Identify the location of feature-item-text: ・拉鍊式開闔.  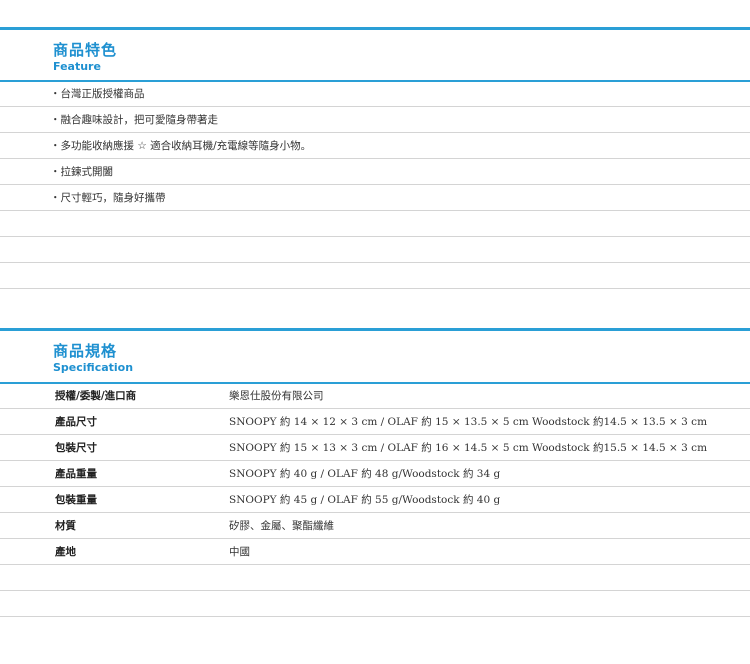
(81, 172).